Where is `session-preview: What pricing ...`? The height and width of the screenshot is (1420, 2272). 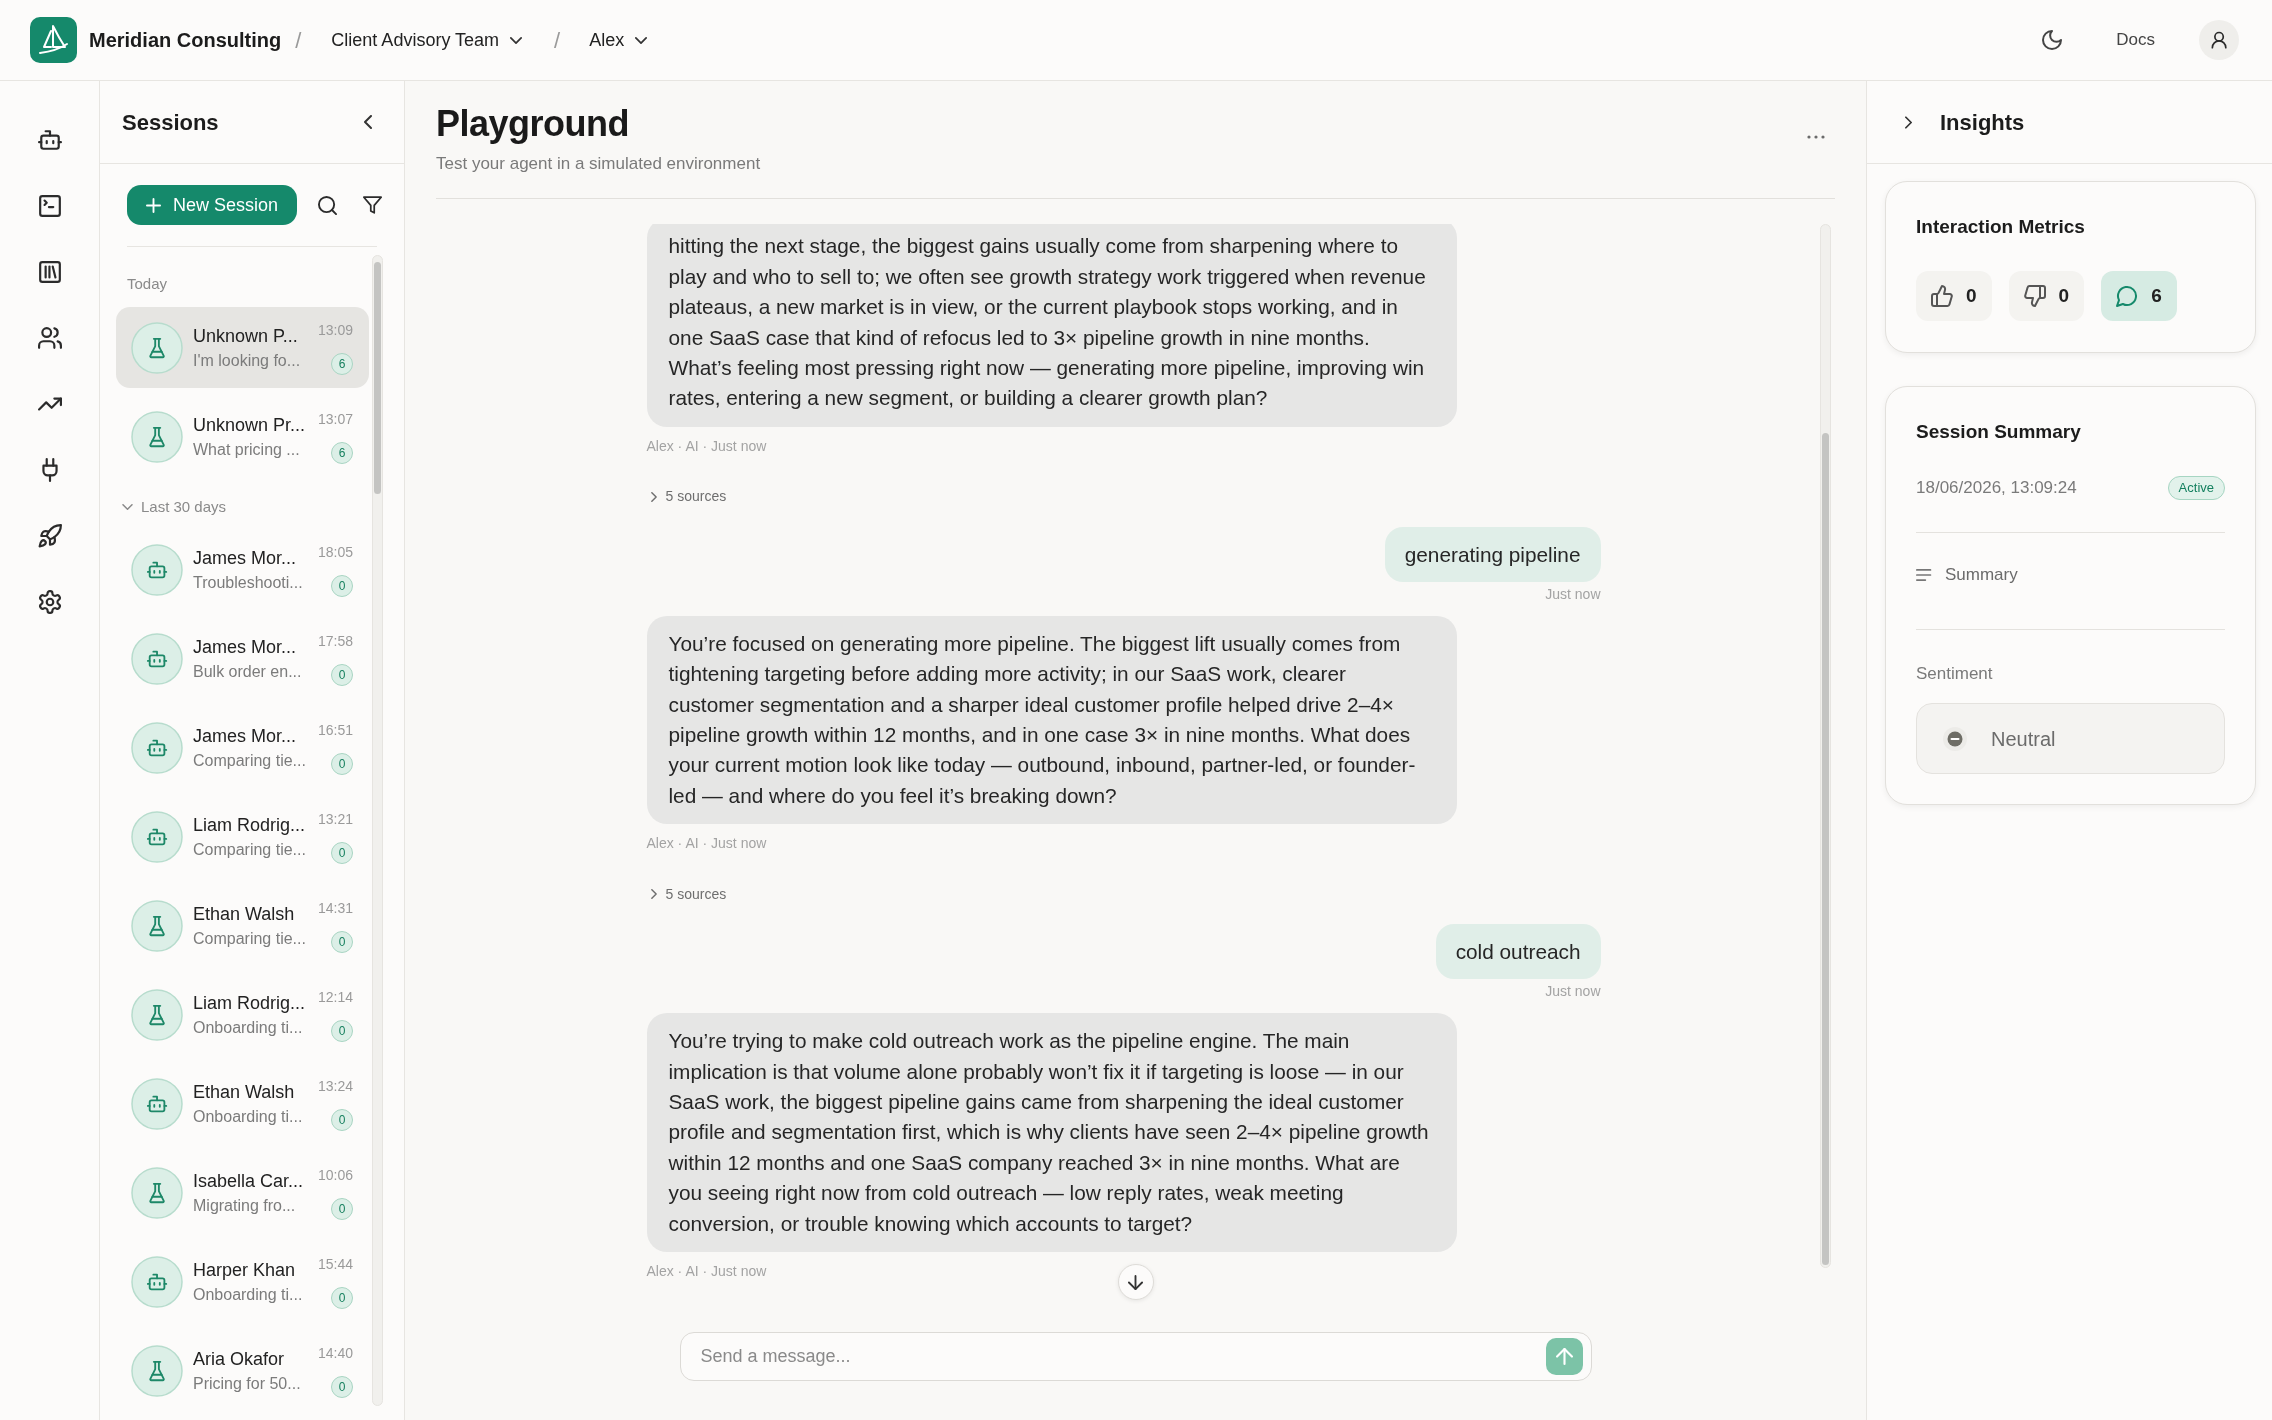
session-preview: What pricing ... is located at coordinates (247, 449).